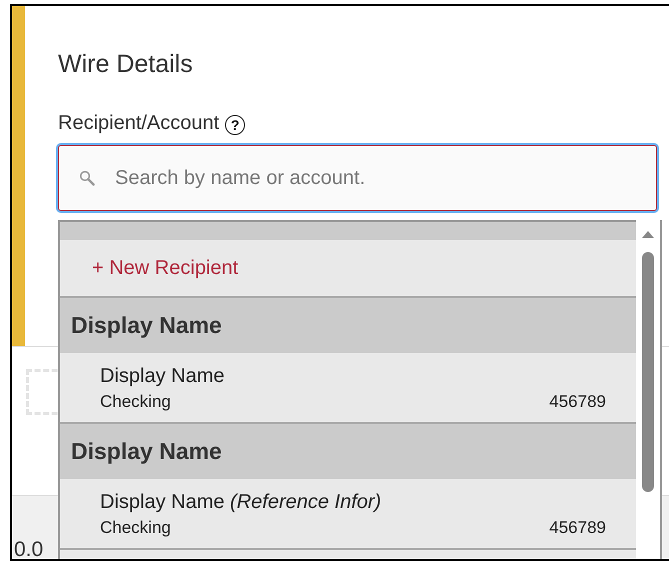  What do you see at coordinates (648, 234) in the screenshot?
I see `scroll-up-icon` at bounding box center [648, 234].